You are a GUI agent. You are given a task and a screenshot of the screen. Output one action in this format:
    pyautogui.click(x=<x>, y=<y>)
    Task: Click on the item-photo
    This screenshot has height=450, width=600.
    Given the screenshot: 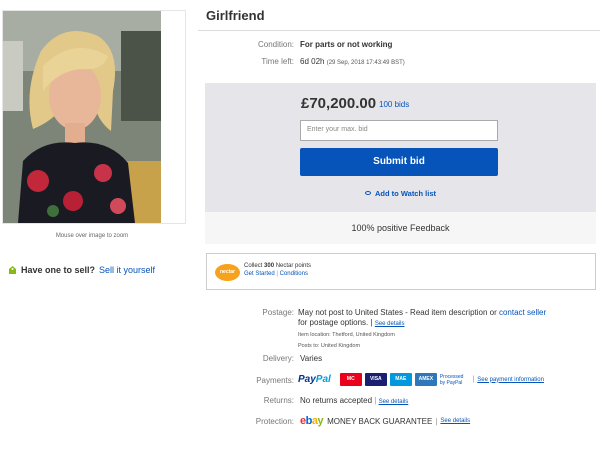 What is the action you would take?
    pyautogui.click(x=82, y=117)
    